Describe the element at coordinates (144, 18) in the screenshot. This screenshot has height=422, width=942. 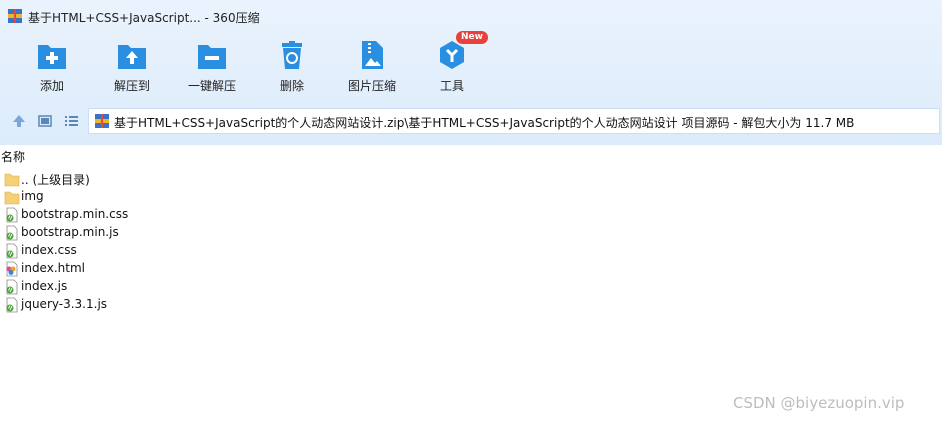
I see `window-title: 基于HTML+CSS+JavaScript... - 360压缩` at that location.